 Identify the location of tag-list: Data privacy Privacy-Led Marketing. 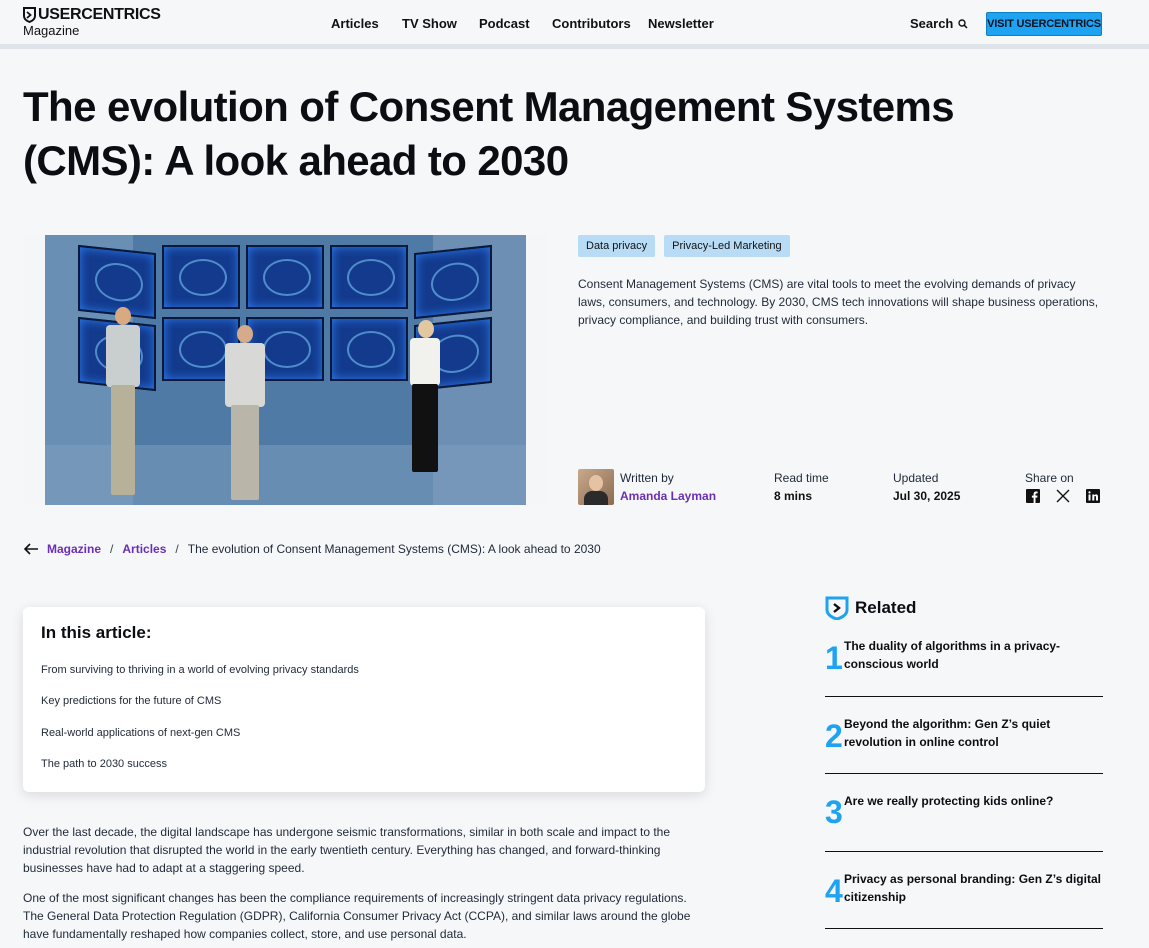
(688, 246).